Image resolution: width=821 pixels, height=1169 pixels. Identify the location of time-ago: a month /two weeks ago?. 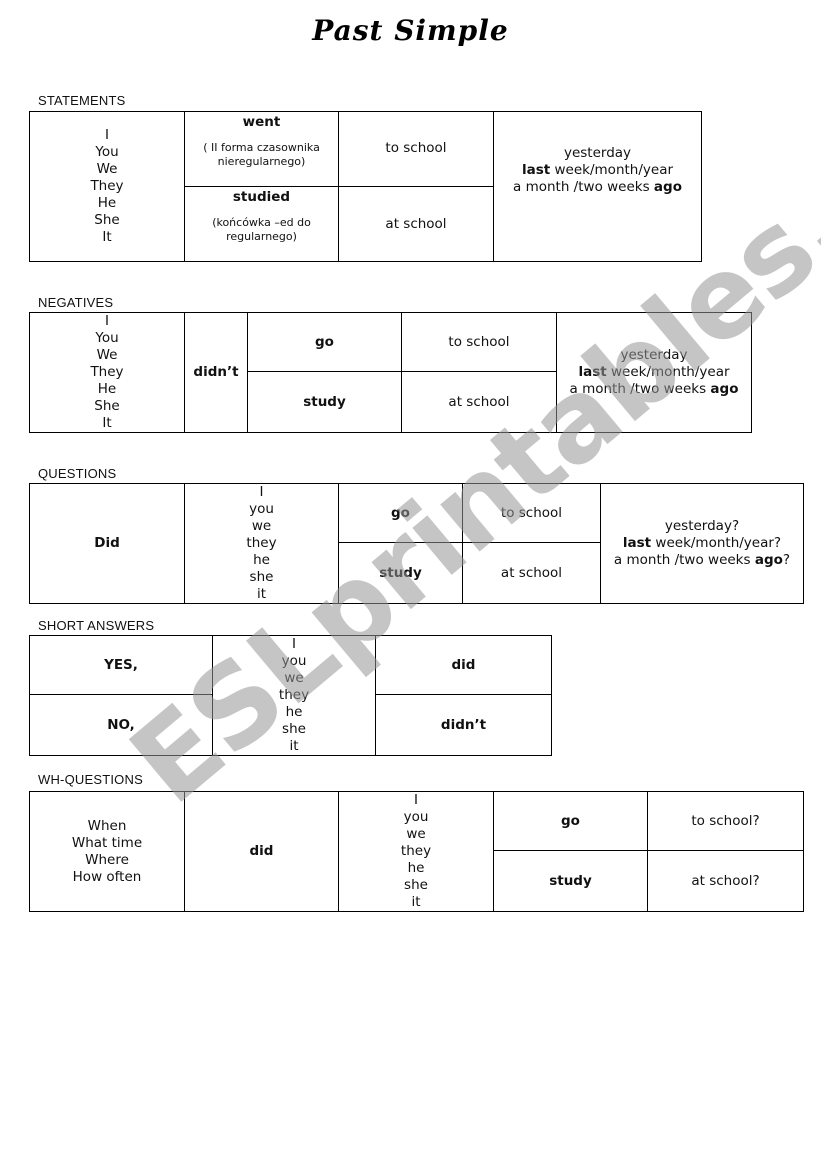
(702, 560).